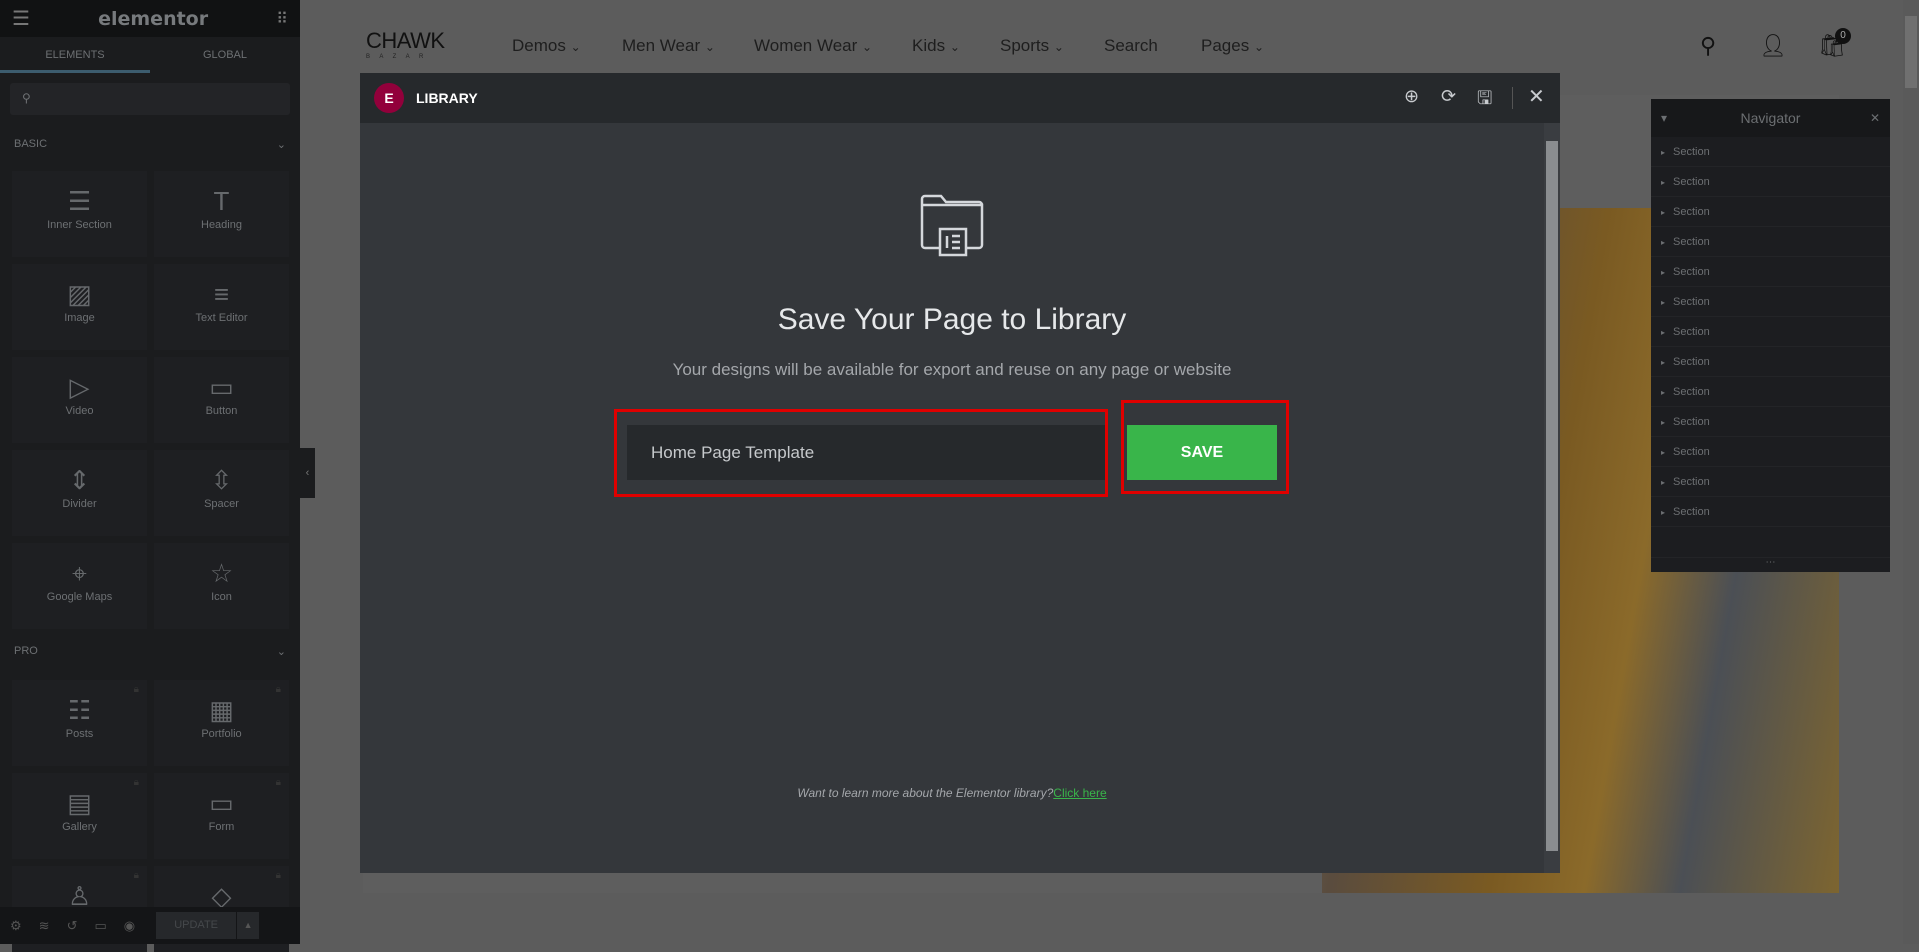 Image resolution: width=1919 pixels, height=952 pixels. I want to click on responsive-icon: ▭, so click(100, 926).